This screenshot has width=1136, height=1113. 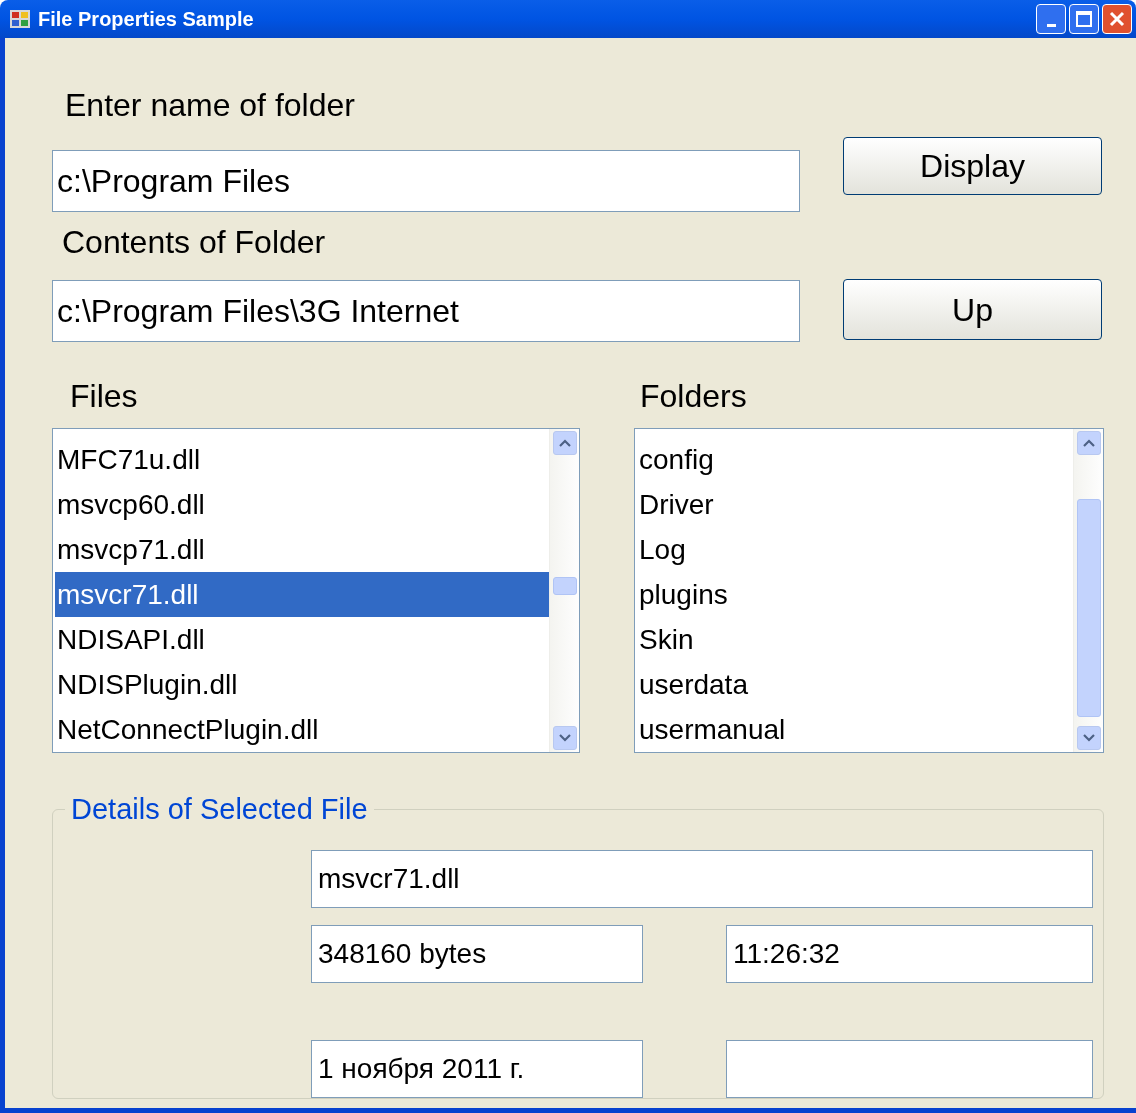 I want to click on list-label: Folders, so click(x=693, y=396).